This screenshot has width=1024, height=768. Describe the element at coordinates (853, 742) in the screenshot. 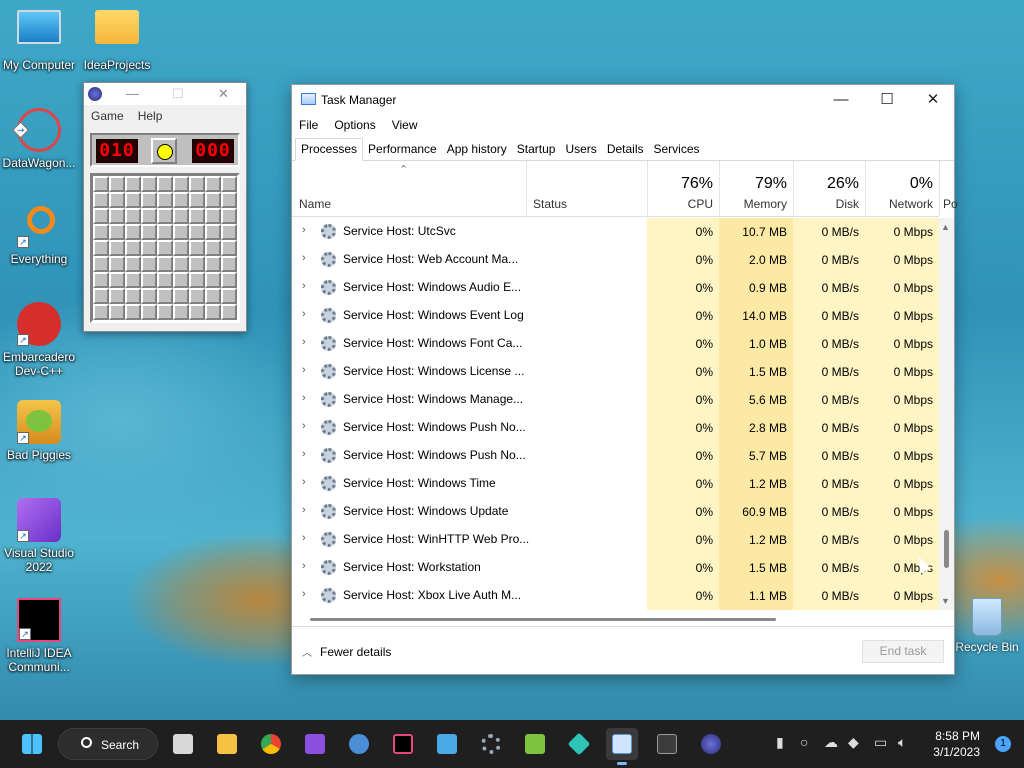

I see `security-shield-icon: ◆` at that location.